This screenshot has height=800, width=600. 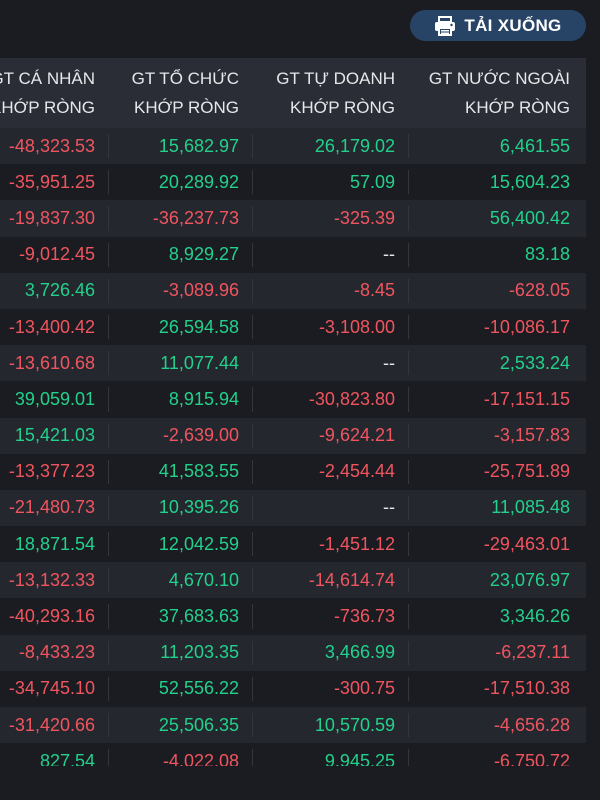 I want to click on table-row: 15,421.03 -2,639.00 -9,624.21 -3,157.83, so click(x=293, y=435).